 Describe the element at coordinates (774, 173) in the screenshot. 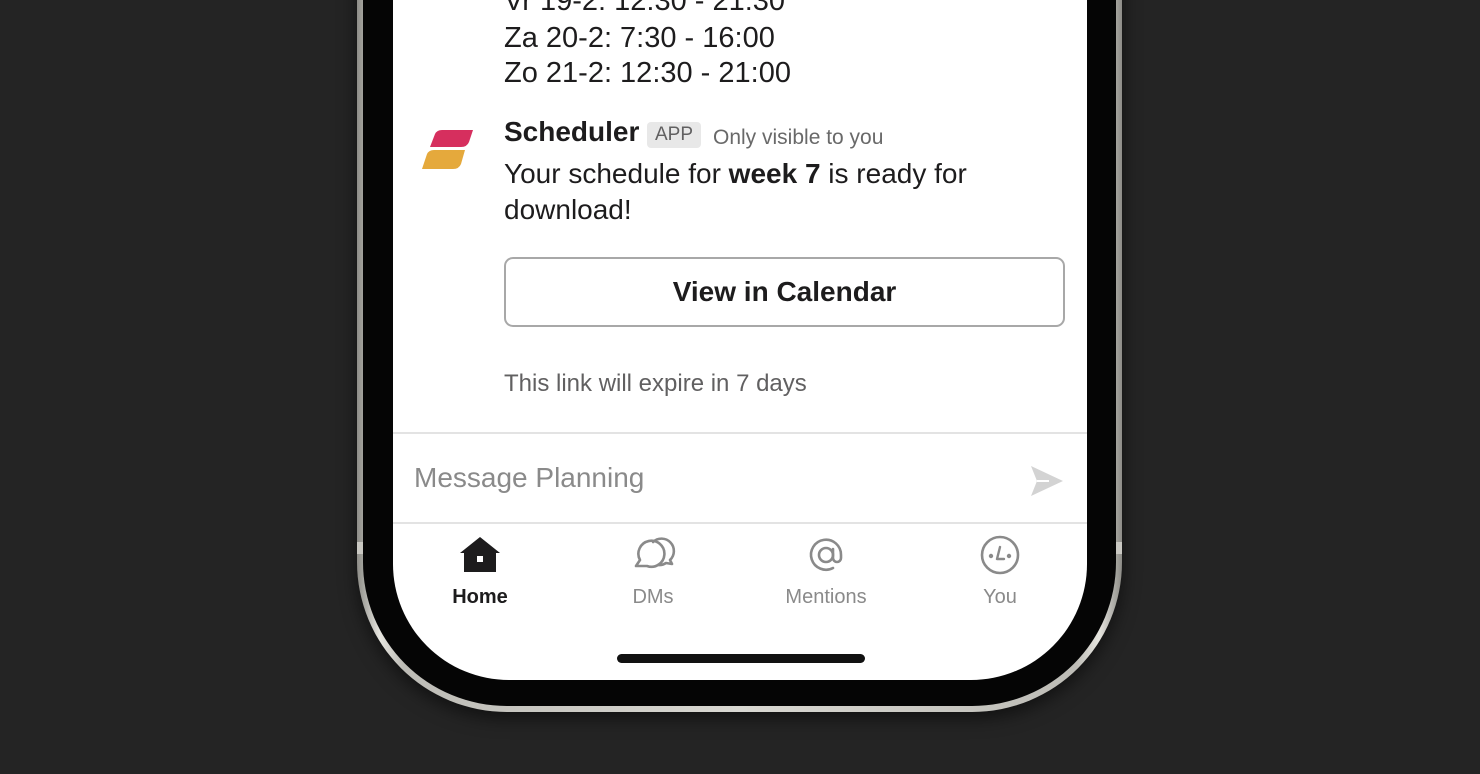

I see `message-text-week: week 7` at that location.